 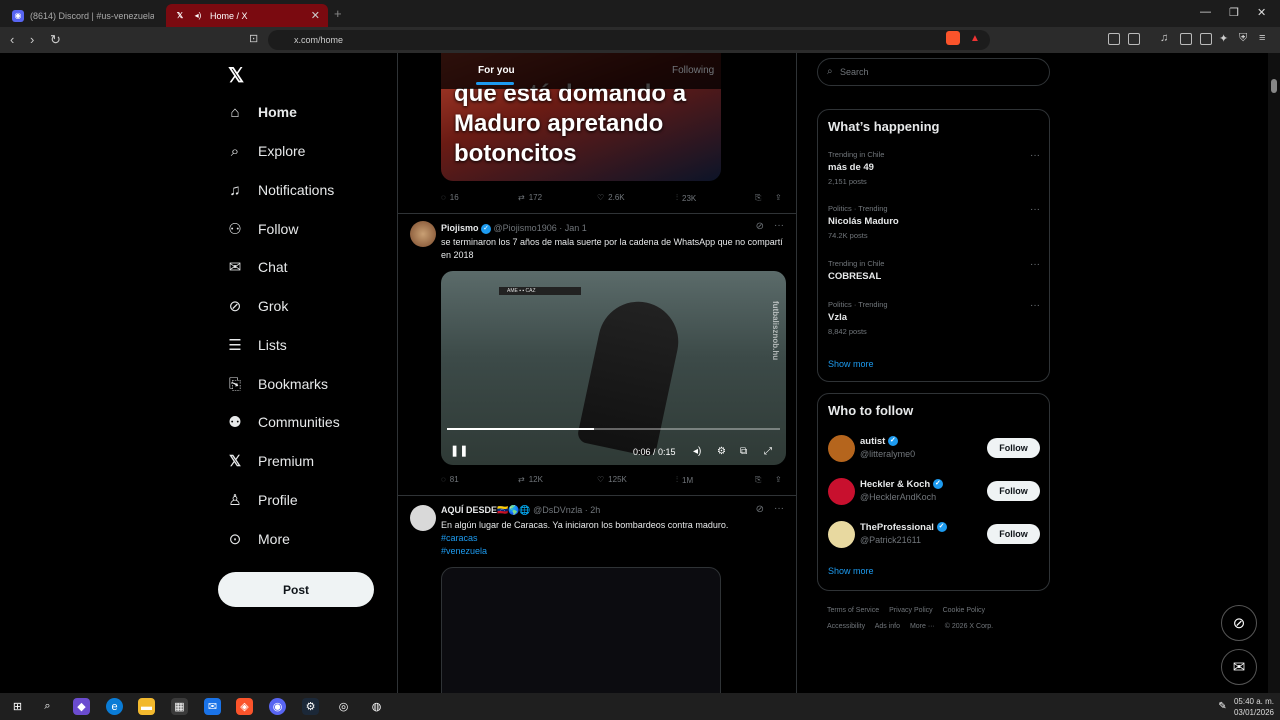 What do you see at coordinates (768, 451) in the screenshot?
I see `fullscreen-icon: ⤢` at bounding box center [768, 451].